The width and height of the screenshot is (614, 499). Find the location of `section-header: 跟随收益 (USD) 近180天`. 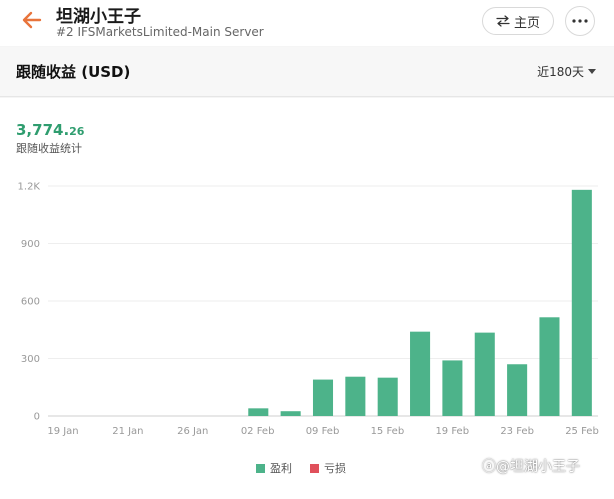

section-header: 跟随收益 (USD) 近180天 is located at coordinates (307, 72).